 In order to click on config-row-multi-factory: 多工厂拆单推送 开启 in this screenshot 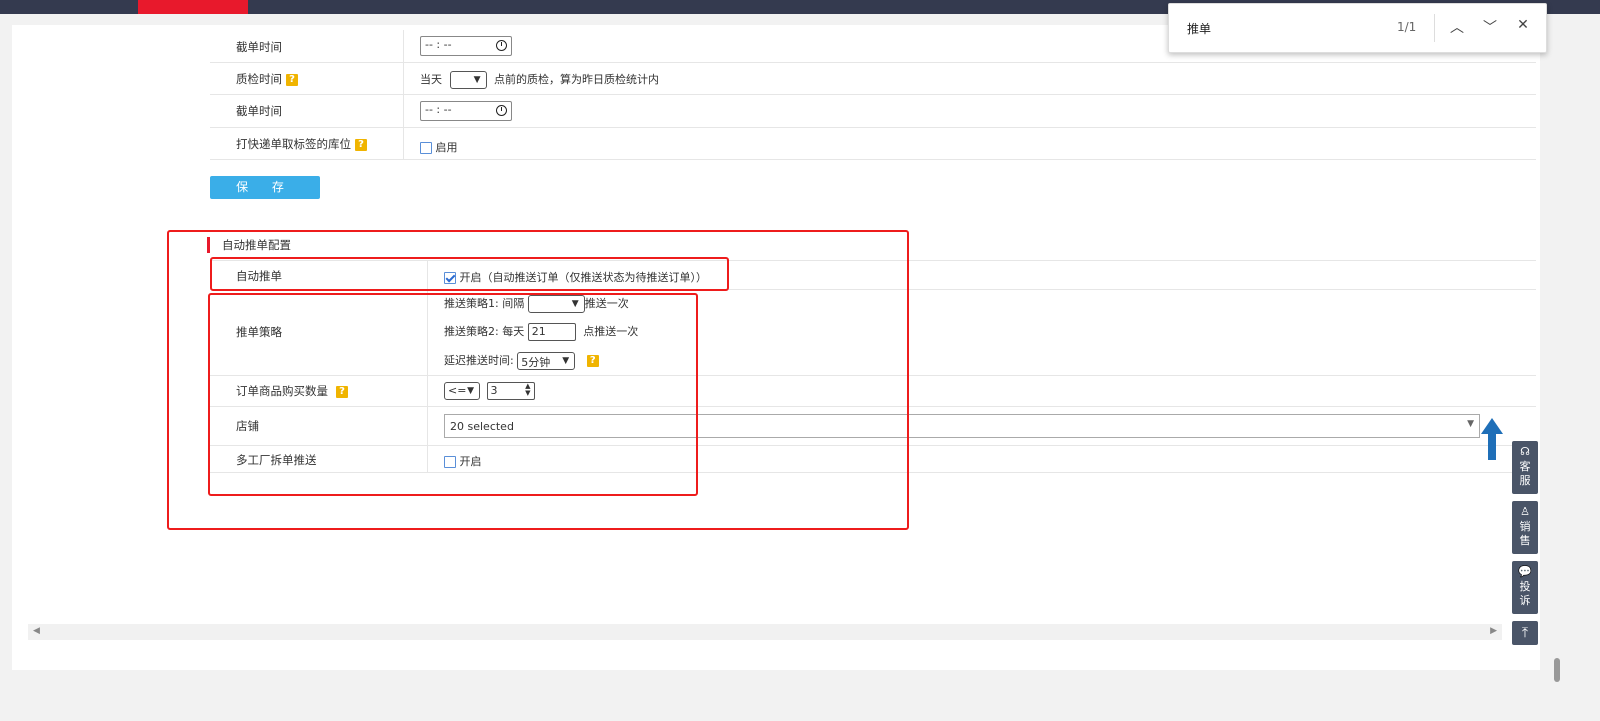, I will do `click(873, 459)`.